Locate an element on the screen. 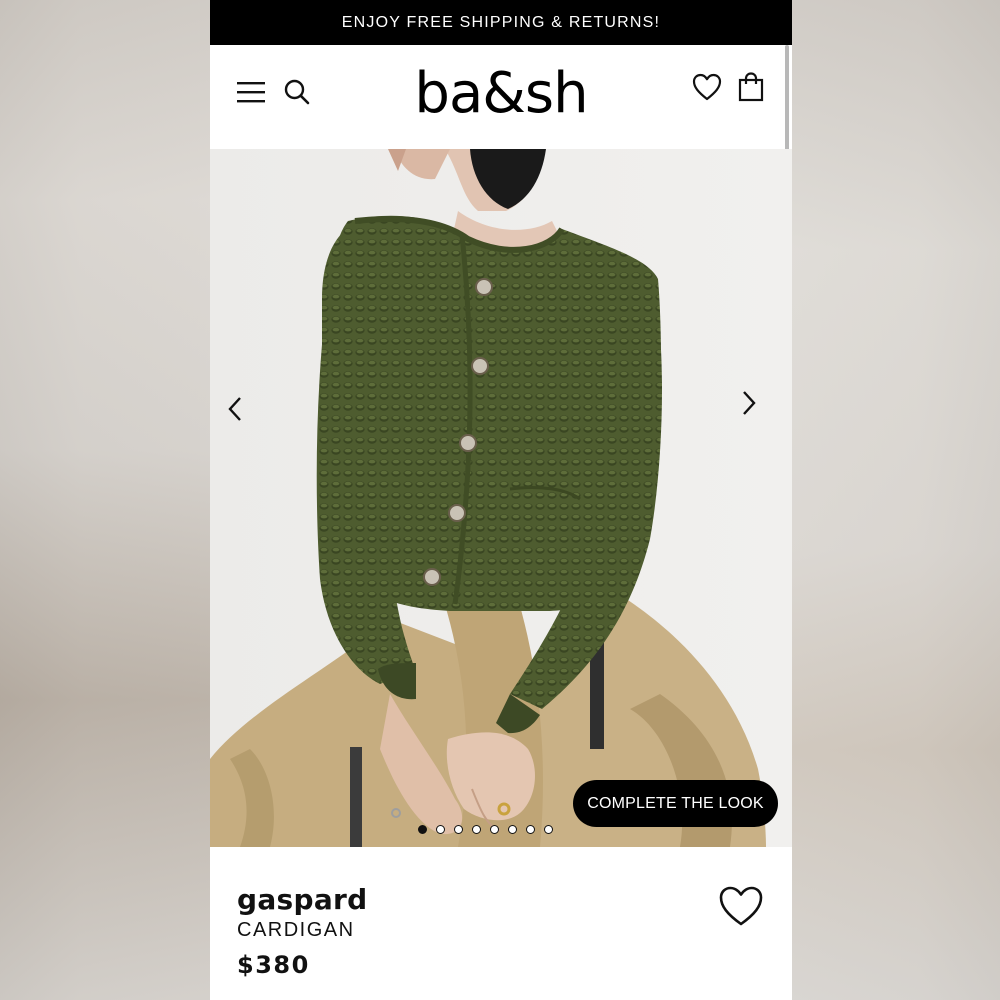 The image size is (1000, 1000). shopping-bag-icon is located at coordinates (751, 87).